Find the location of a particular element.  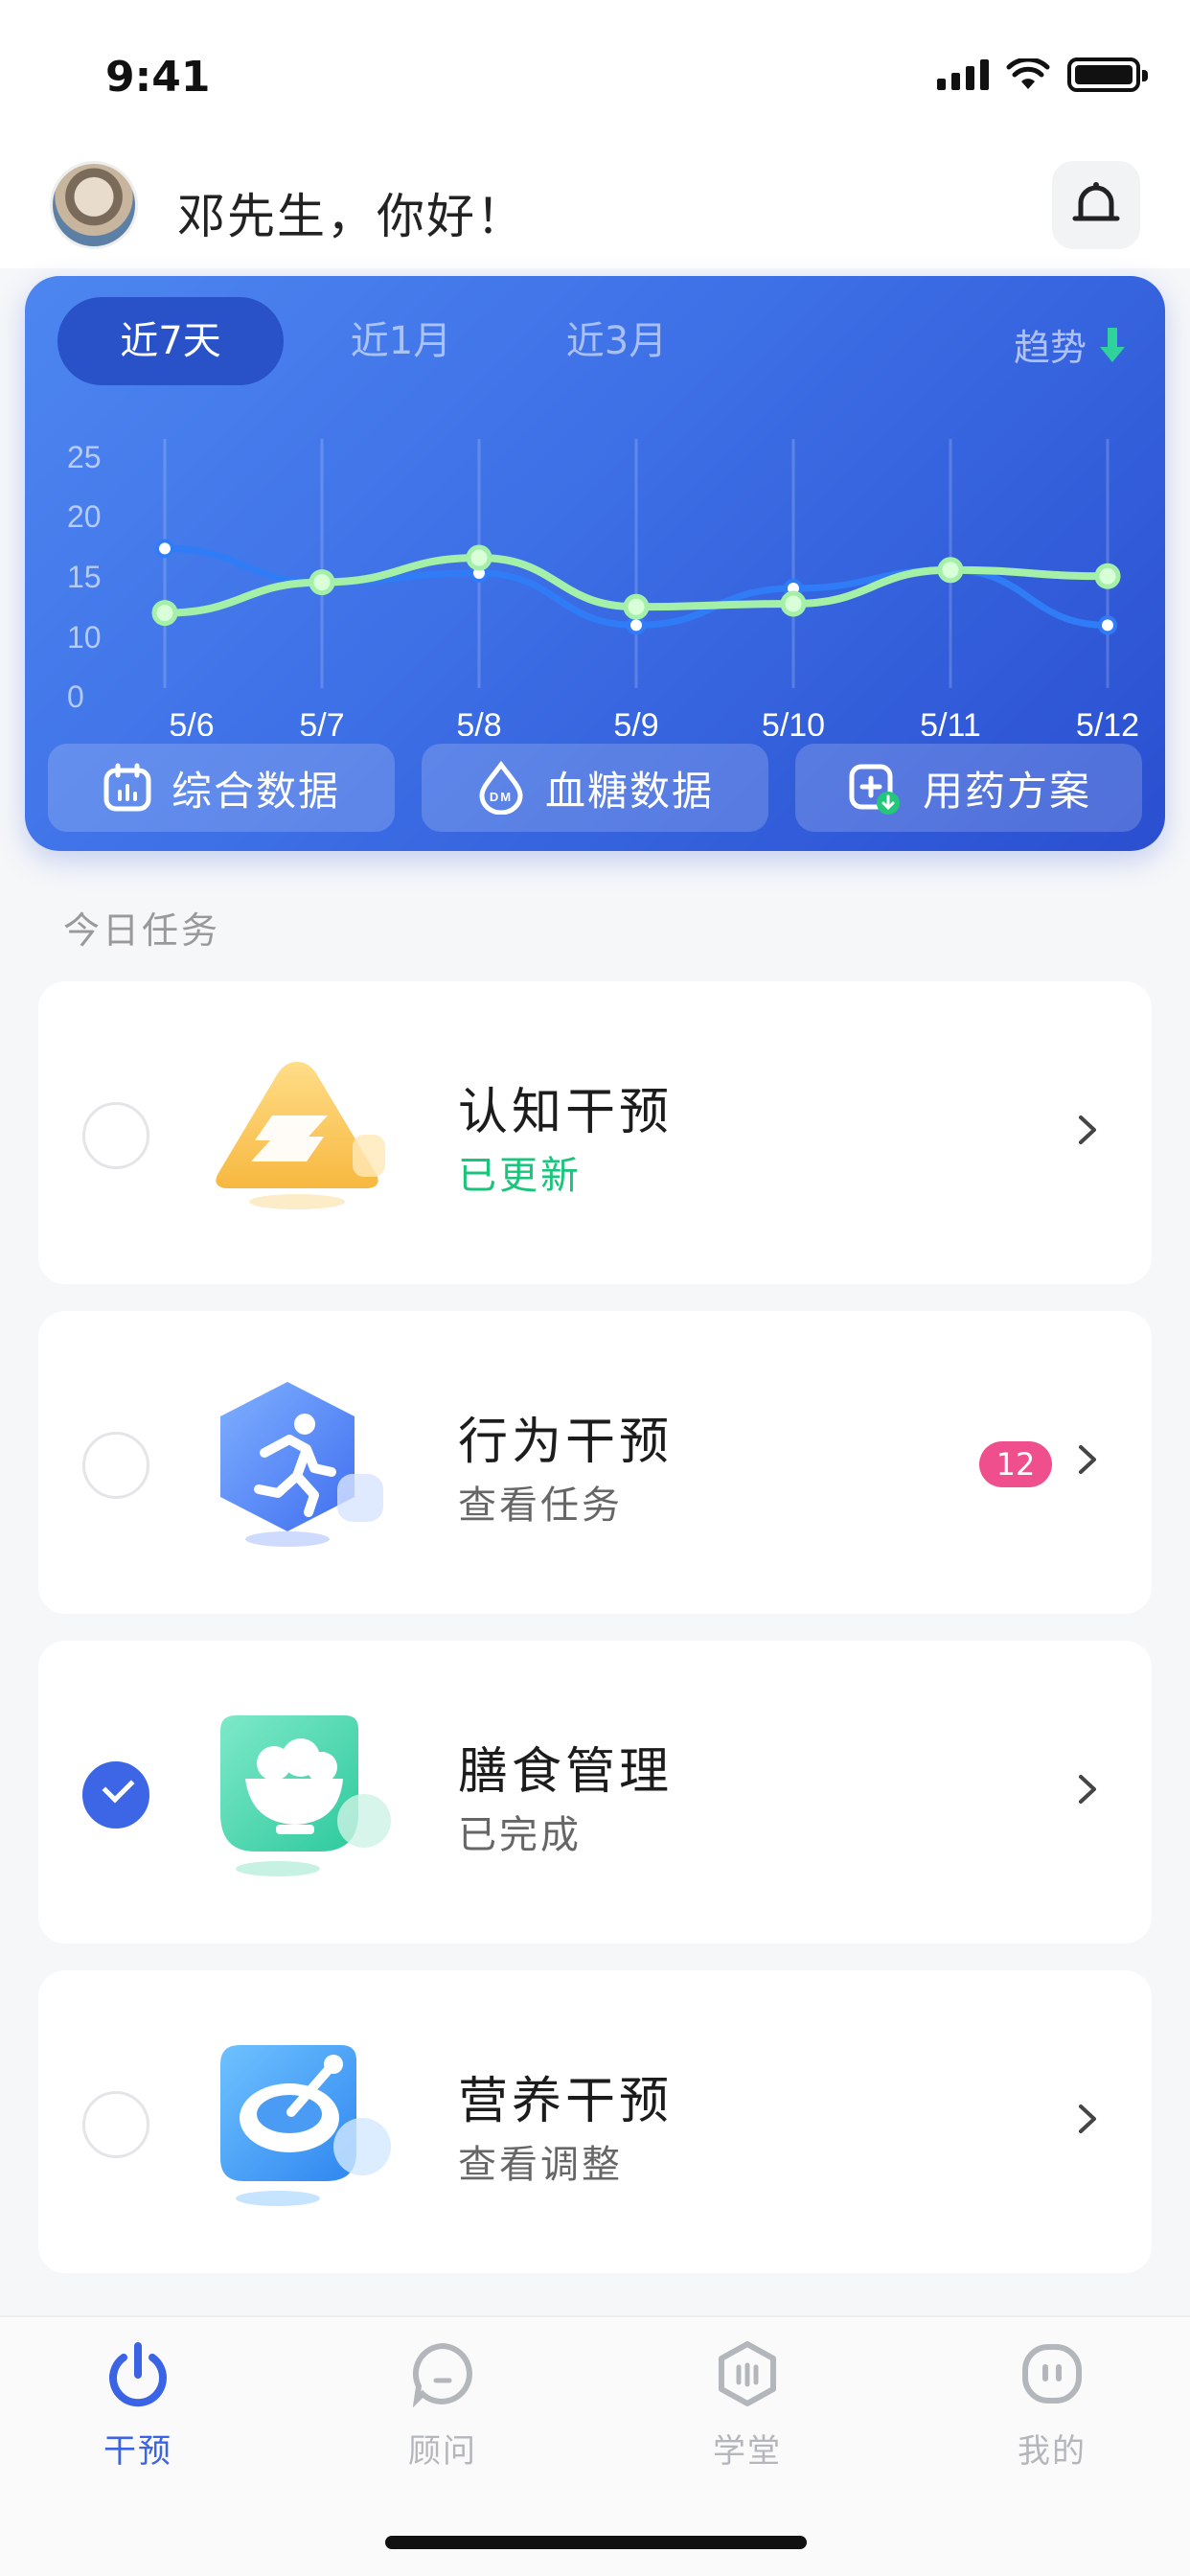

soup-bowl-icon is located at coordinates (305, 2125).